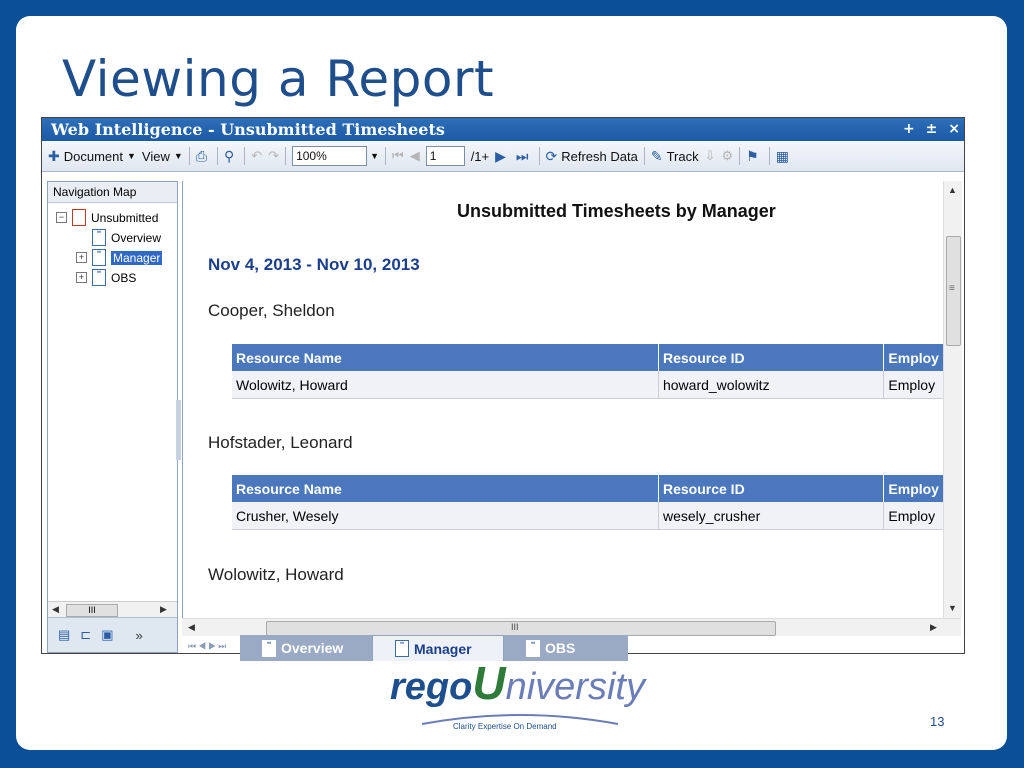 Image resolution: width=1024 pixels, height=768 pixels. Describe the element at coordinates (784, 156) in the screenshot. I see `structure-button: ▦` at that location.